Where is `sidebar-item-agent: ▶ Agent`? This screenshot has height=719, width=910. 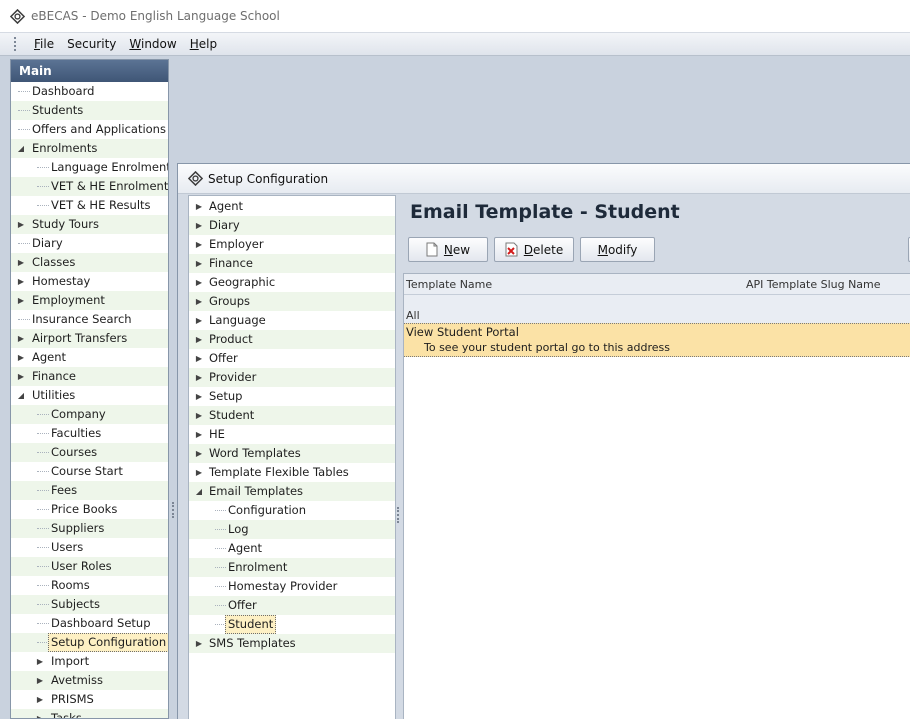
sidebar-item-agent: ▶ Agent is located at coordinates (89, 357).